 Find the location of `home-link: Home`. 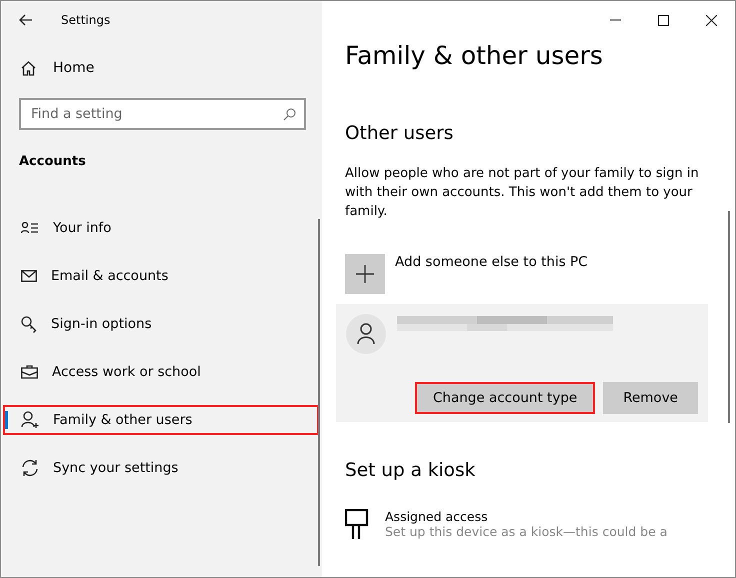

home-link: Home is located at coordinates (73, 68).